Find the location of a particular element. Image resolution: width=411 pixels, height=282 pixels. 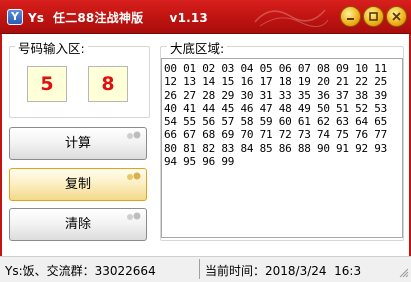

resize-grip-icon is located at coordinates (404, 273).